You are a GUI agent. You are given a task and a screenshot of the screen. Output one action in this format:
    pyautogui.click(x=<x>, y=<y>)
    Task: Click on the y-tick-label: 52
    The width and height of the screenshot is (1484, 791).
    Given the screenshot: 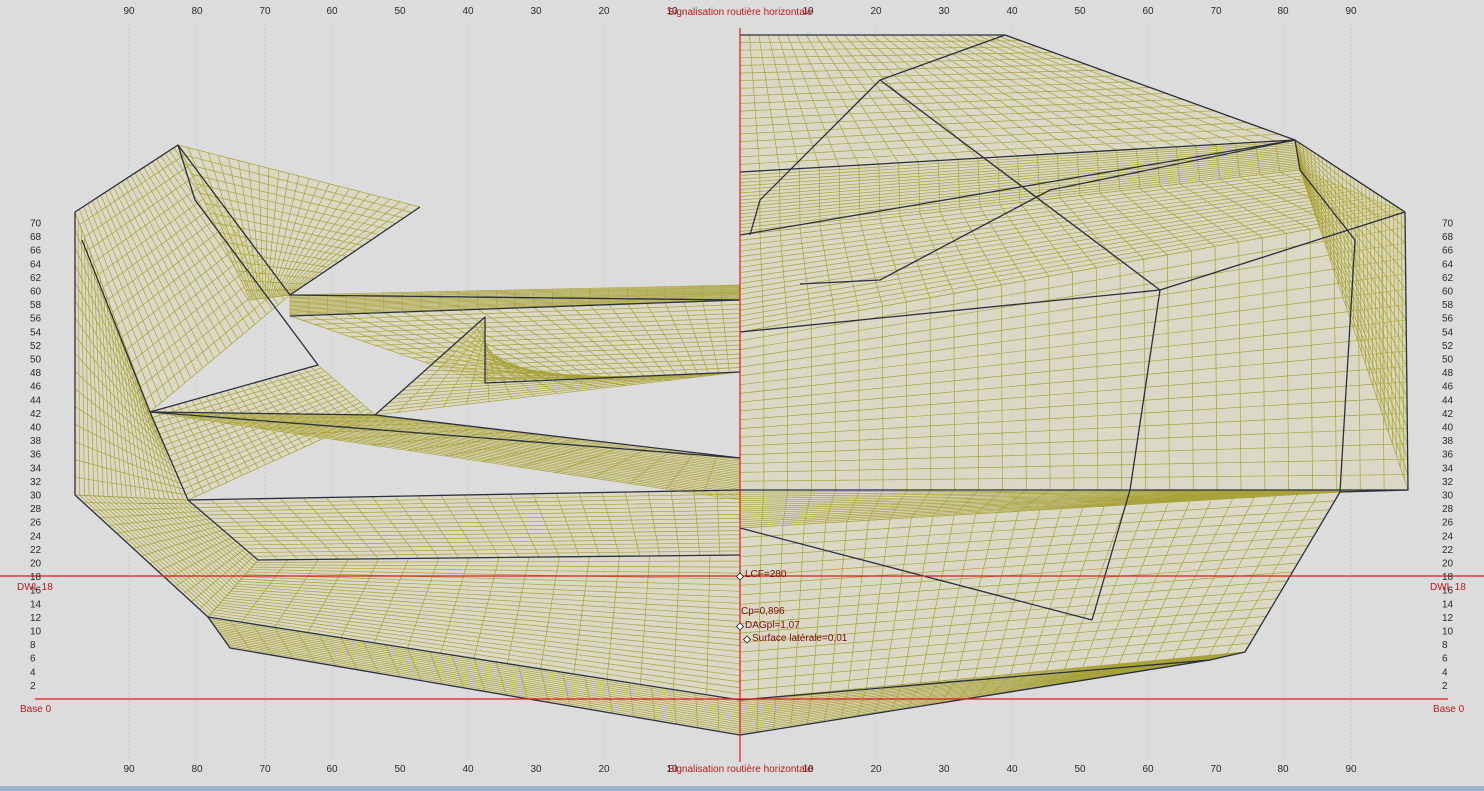 What is the action you would take?
    pyautogui.click(x=1448, y=346)
    